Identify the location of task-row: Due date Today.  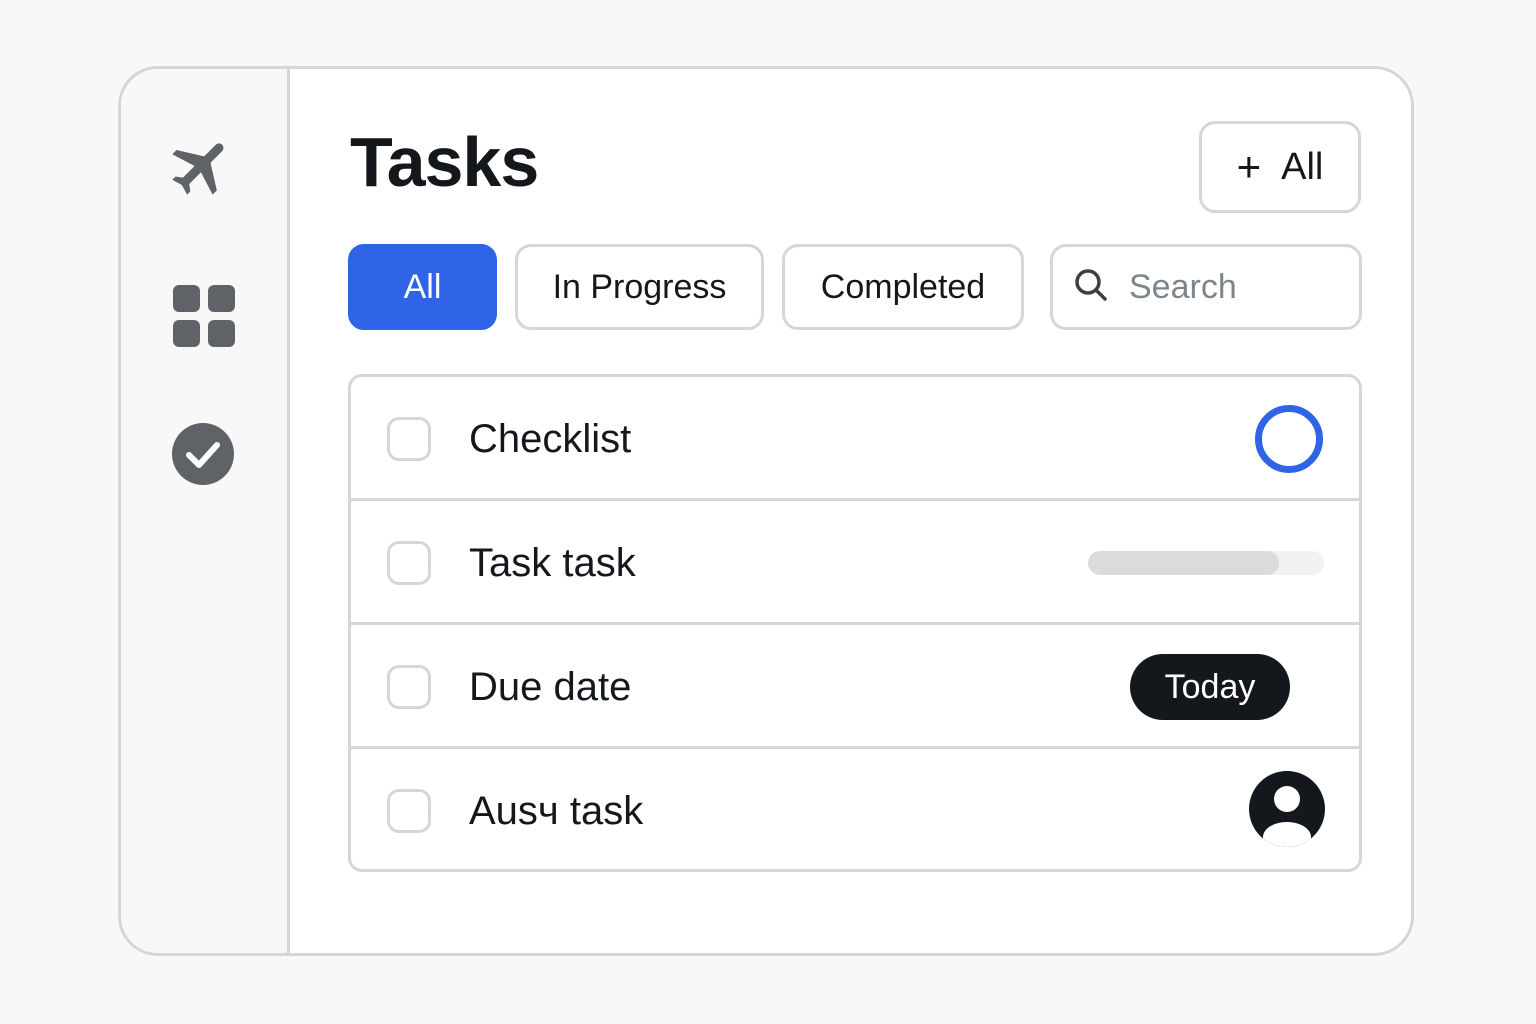
(855, 687).